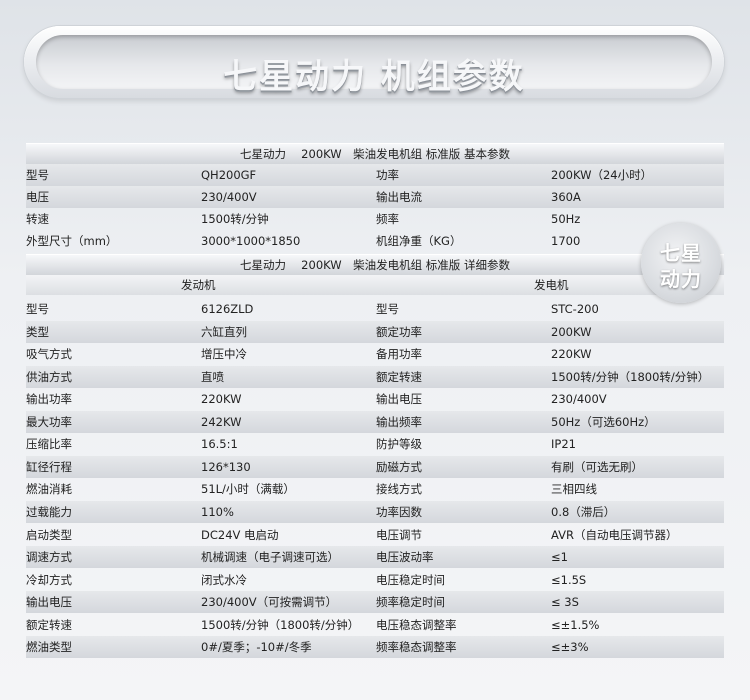 The width and height of the screenshot is (750, 700). Describe the element at coordinates (681, 279) in the screenshot. I see `brand-logo-line2: 动力` at that location.